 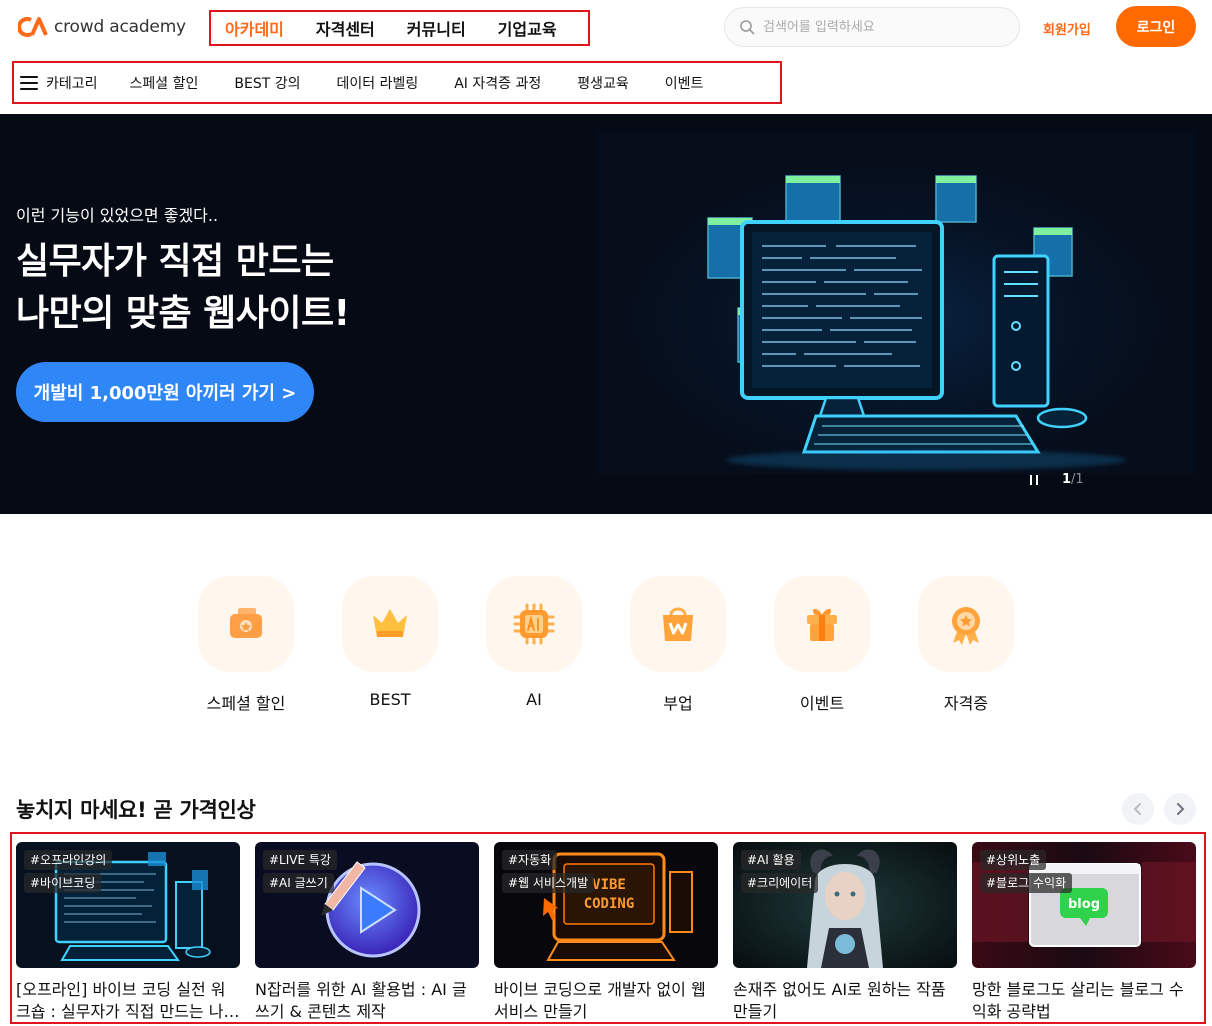 I want to click on course-tag: #크리에이터, so click(x=780, y=883).